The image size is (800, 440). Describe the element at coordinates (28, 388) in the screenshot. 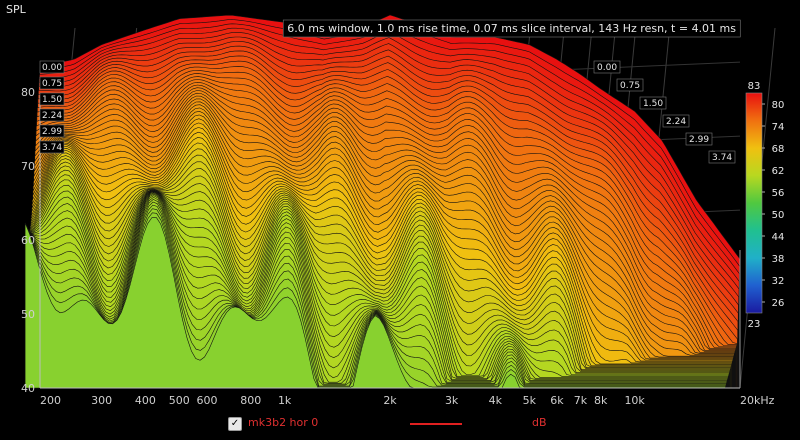

I see `y-tick-label: 40` at that location.